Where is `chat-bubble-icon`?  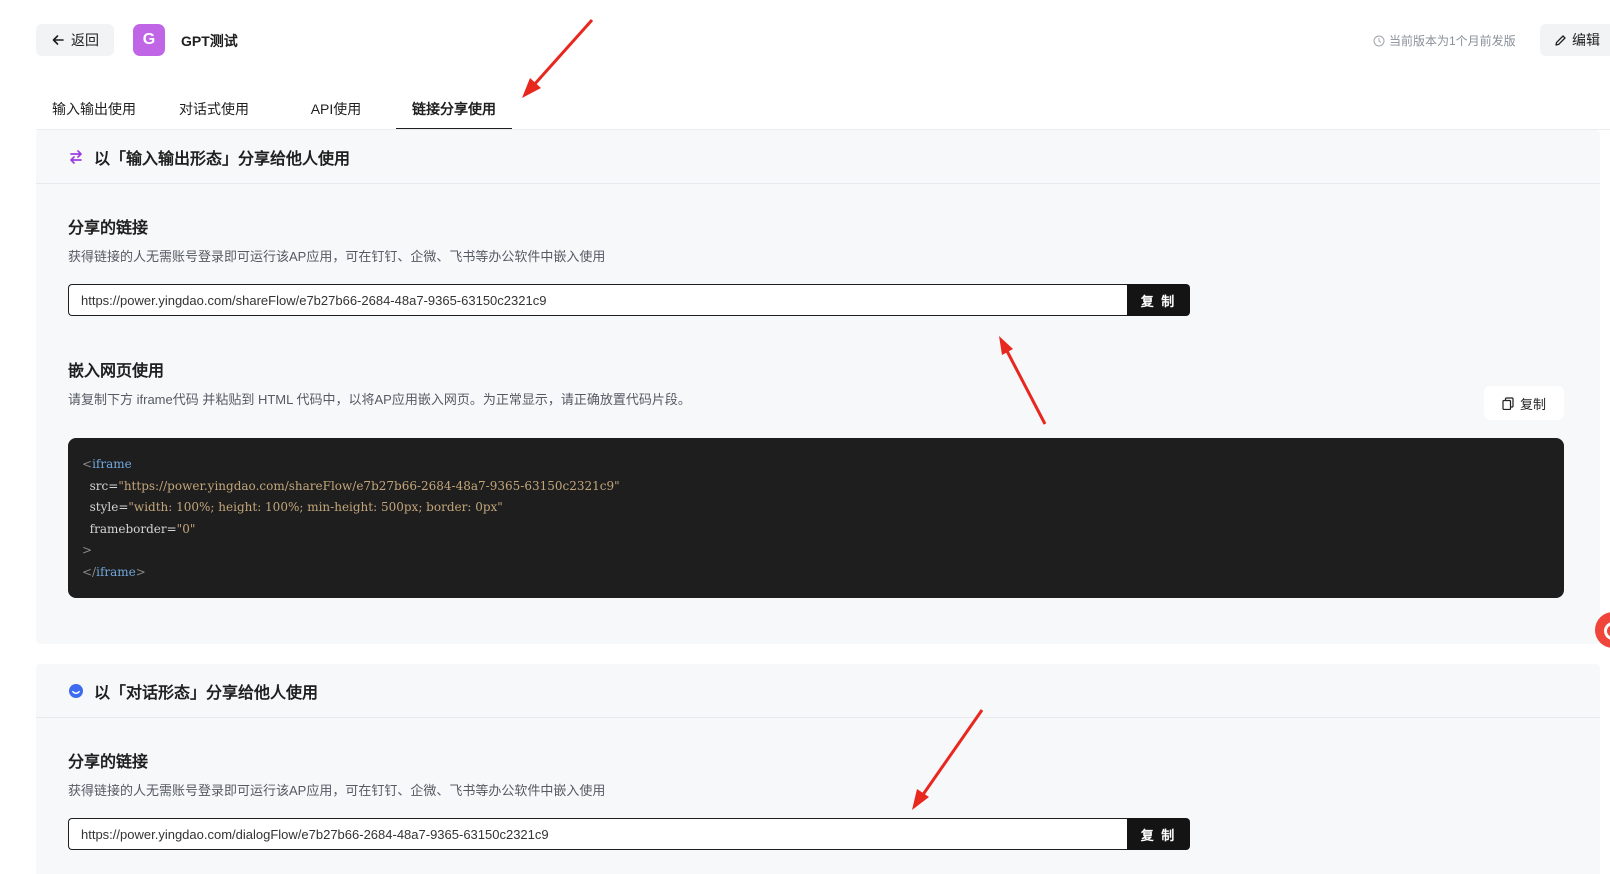
chat-bubble-icon is located at coordinates (76, 690).